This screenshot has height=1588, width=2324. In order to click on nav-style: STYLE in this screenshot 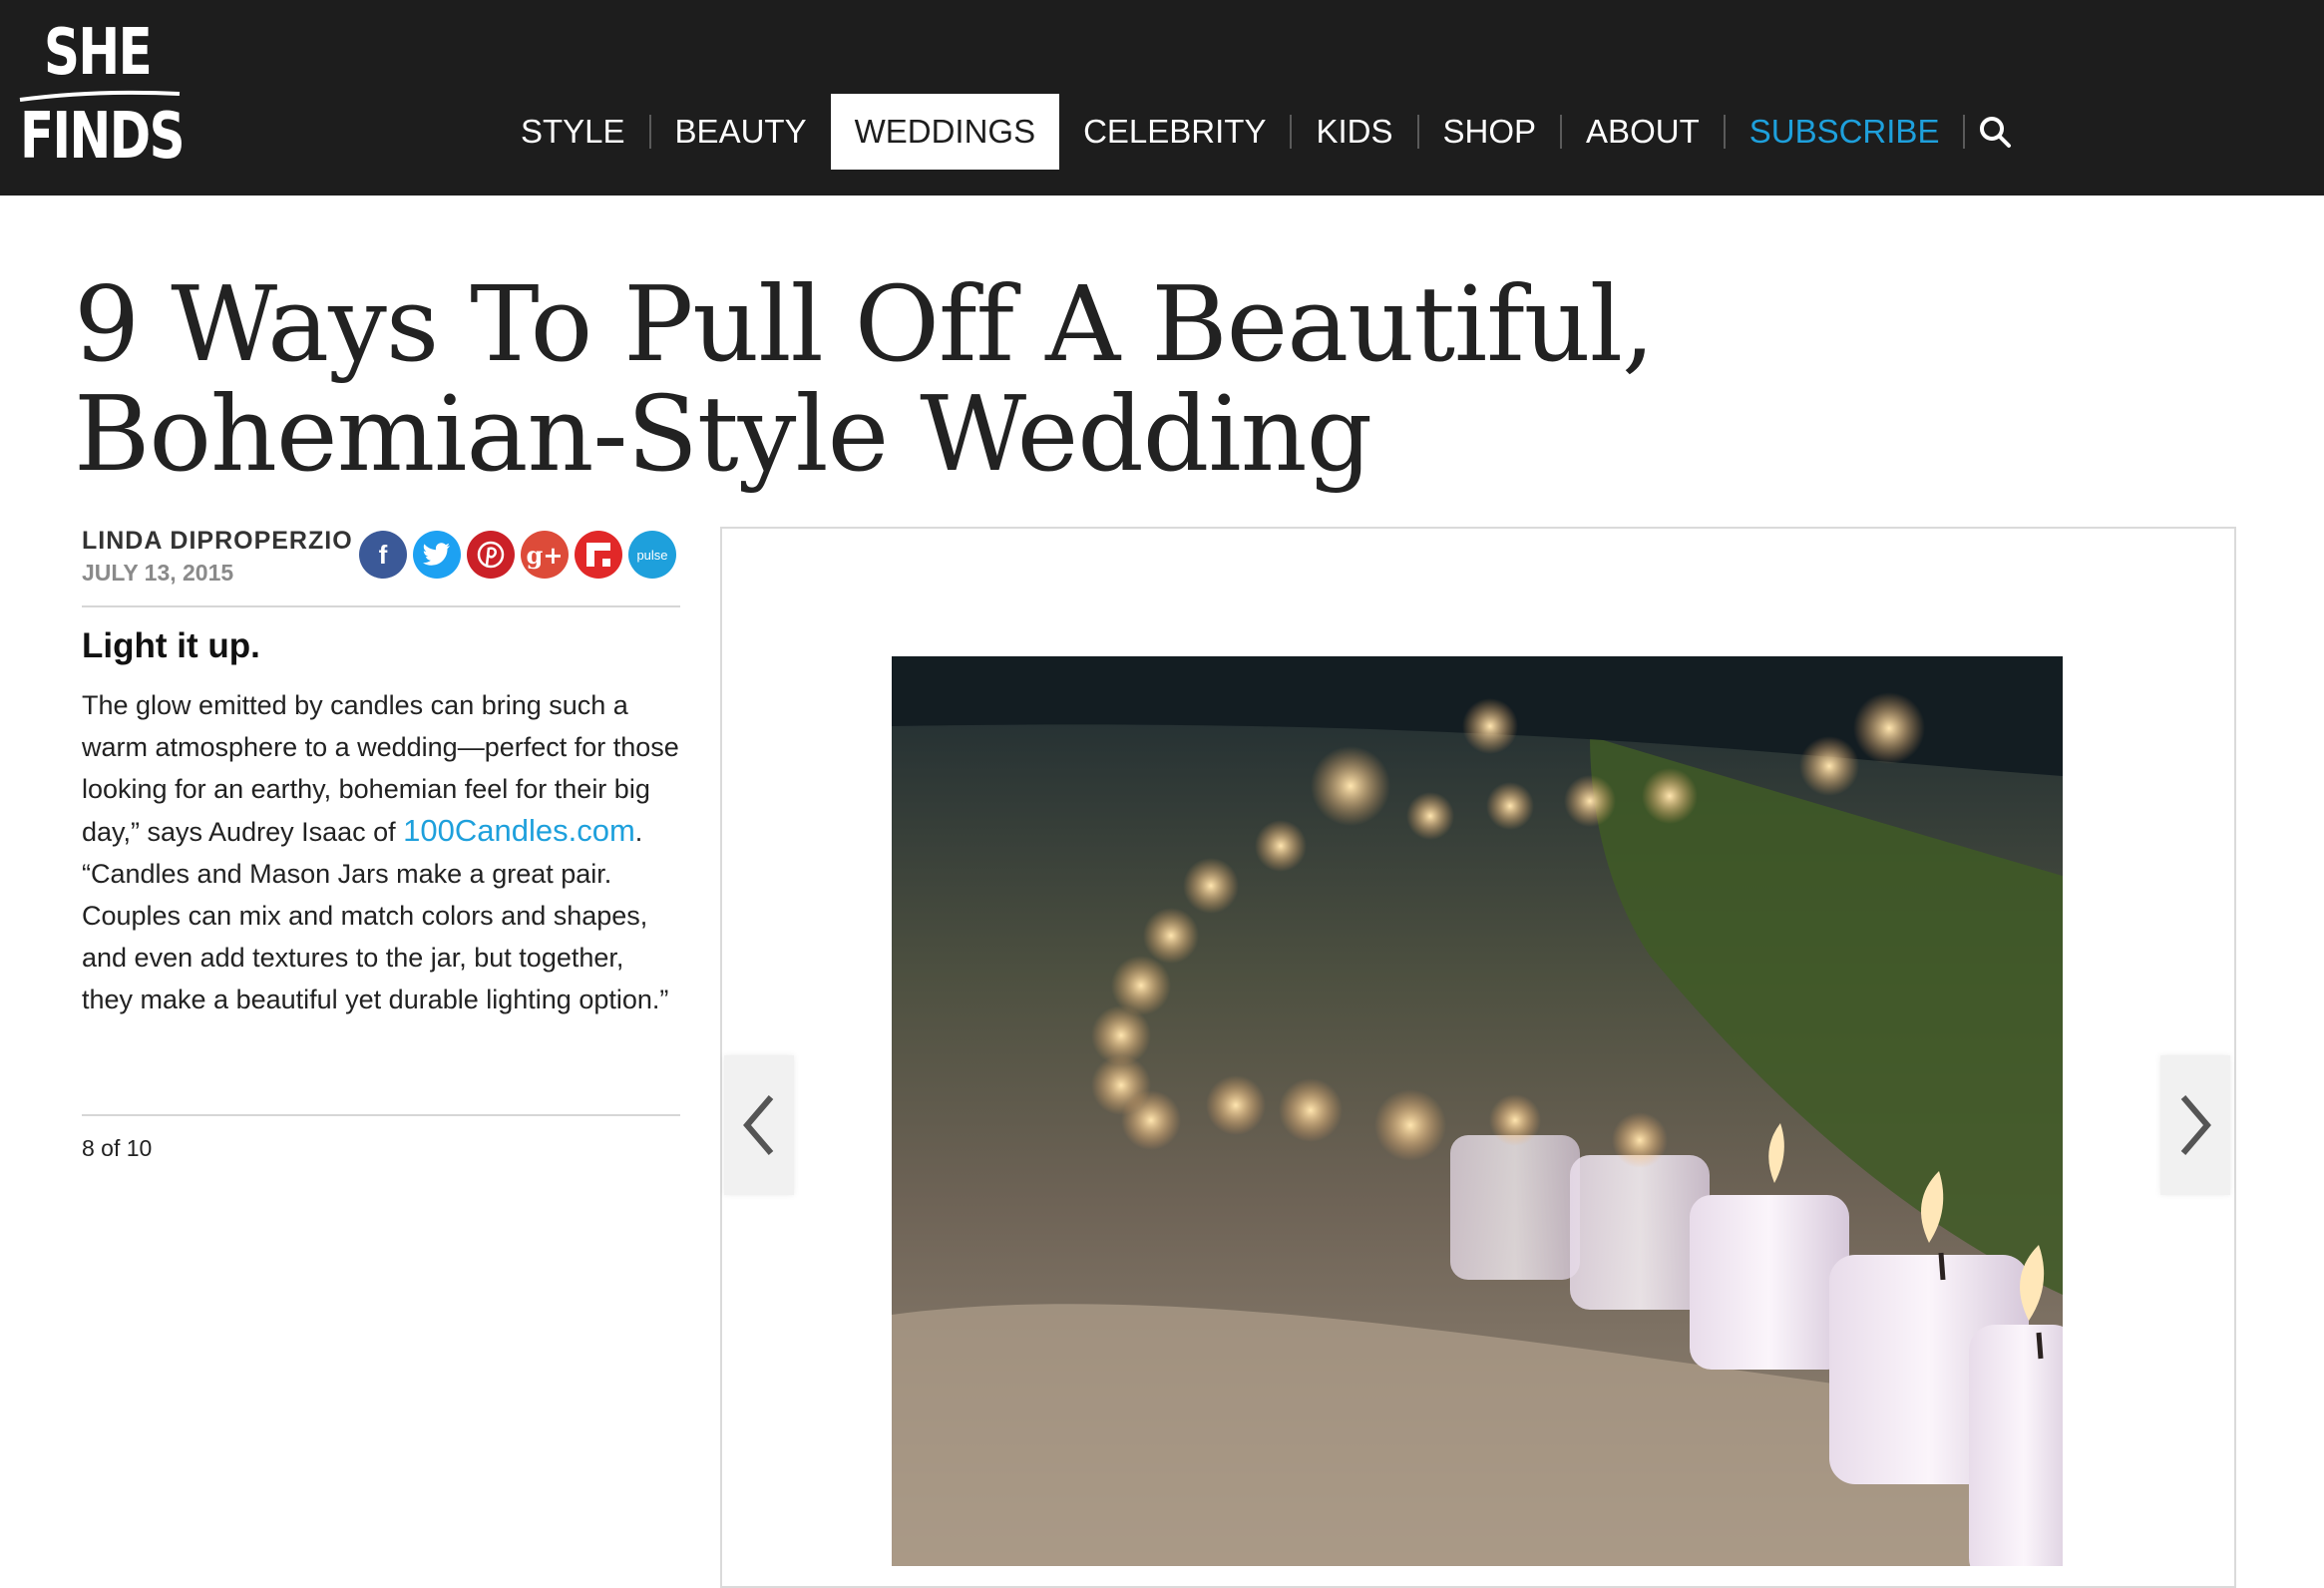, I will do `click(573, 132)`.